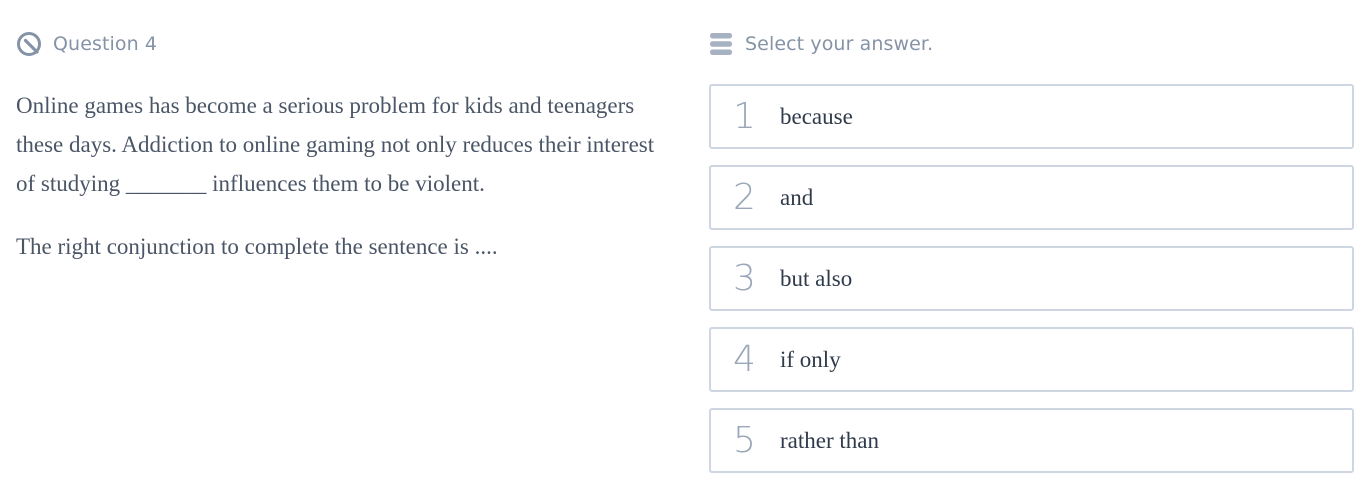  I want to click on option-label: rather than, so click(829, 440).